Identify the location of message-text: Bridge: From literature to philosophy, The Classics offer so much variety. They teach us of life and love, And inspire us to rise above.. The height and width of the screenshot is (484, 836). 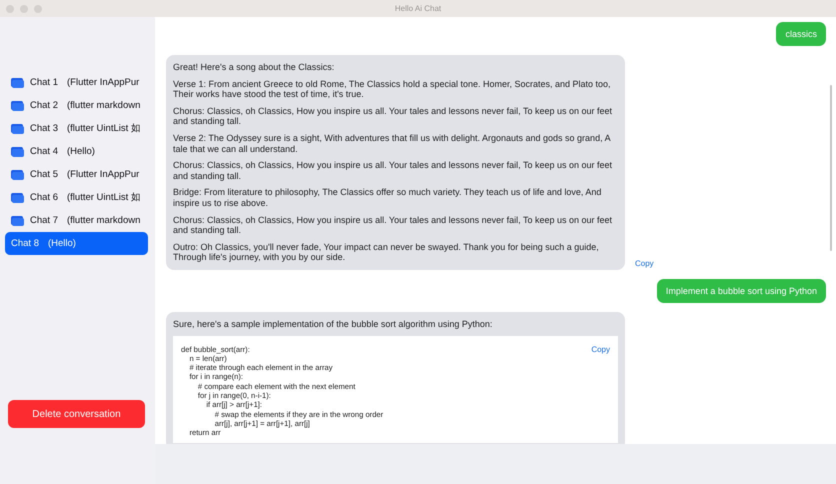
(387, 198).